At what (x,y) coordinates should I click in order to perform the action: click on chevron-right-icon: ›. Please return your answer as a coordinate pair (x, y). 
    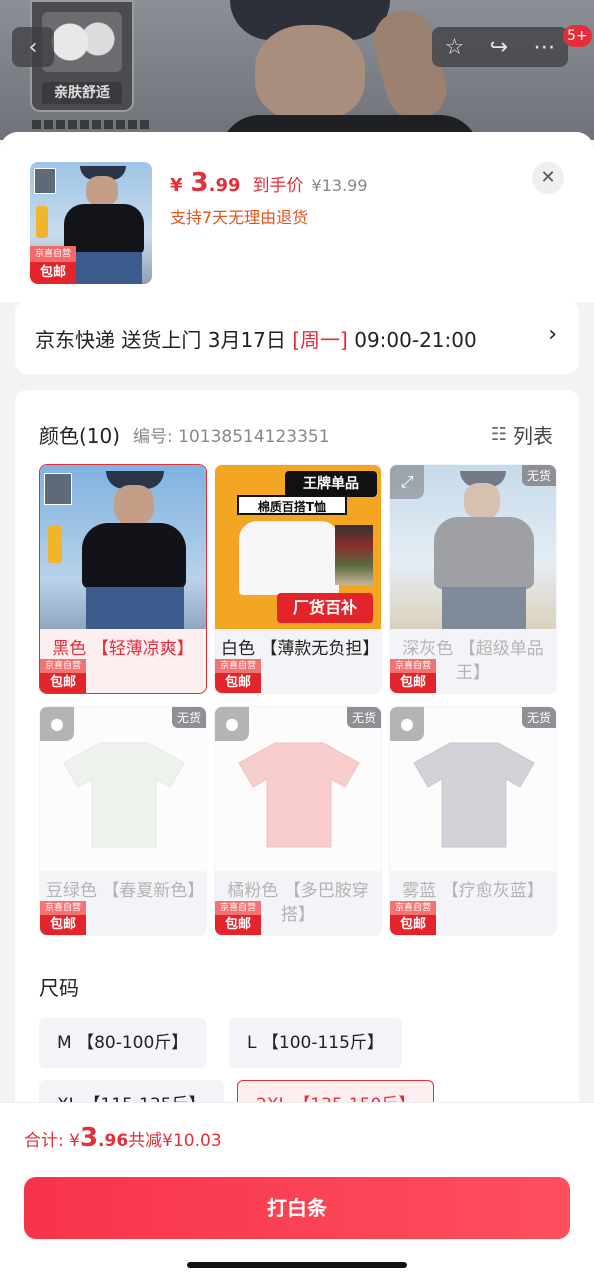
    Looking at the image, I should click on (552, 334).